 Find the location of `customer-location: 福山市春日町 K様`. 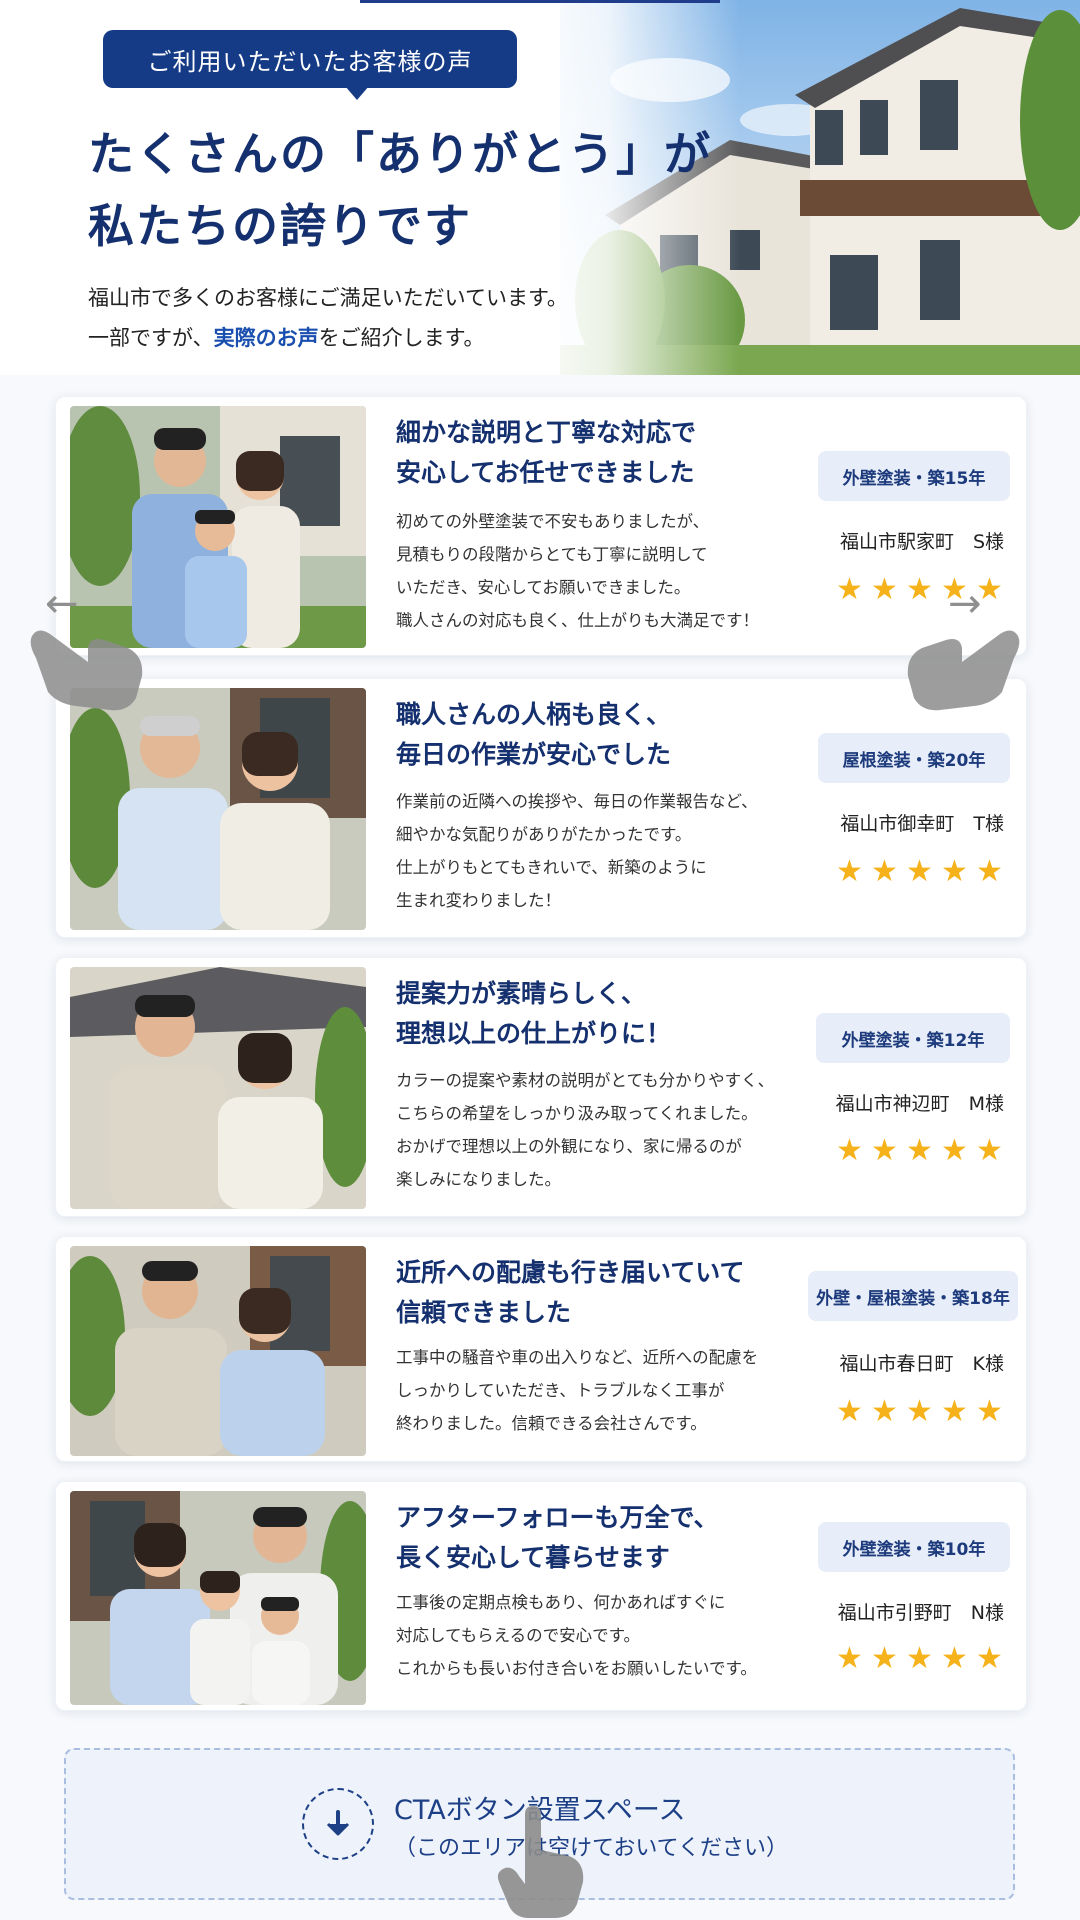

customer-location: 福山市春日町 K様 is located at coordinates (921, 1364).